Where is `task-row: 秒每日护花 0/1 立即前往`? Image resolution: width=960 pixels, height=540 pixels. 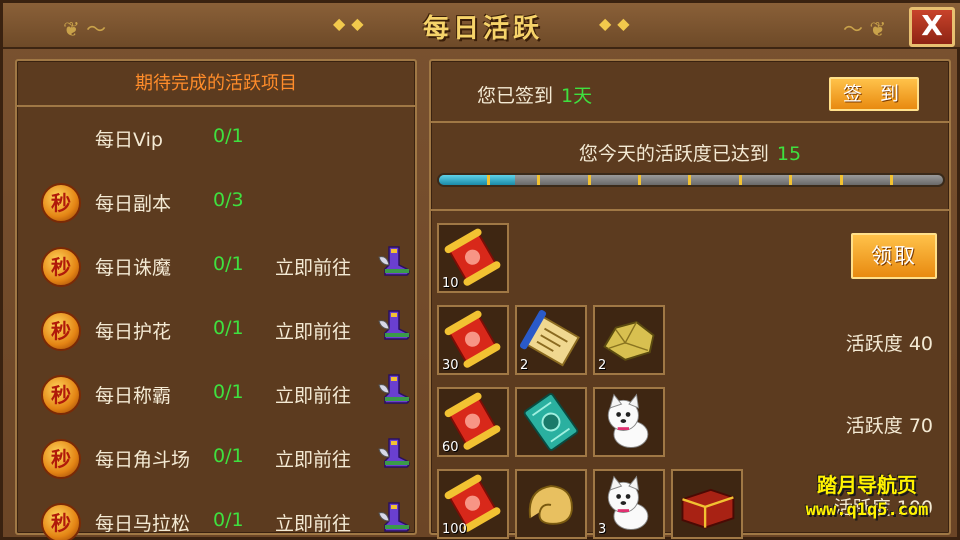 task-row: 秒每日护花 0/1 立即前往 is located at coordinates (216, 329).